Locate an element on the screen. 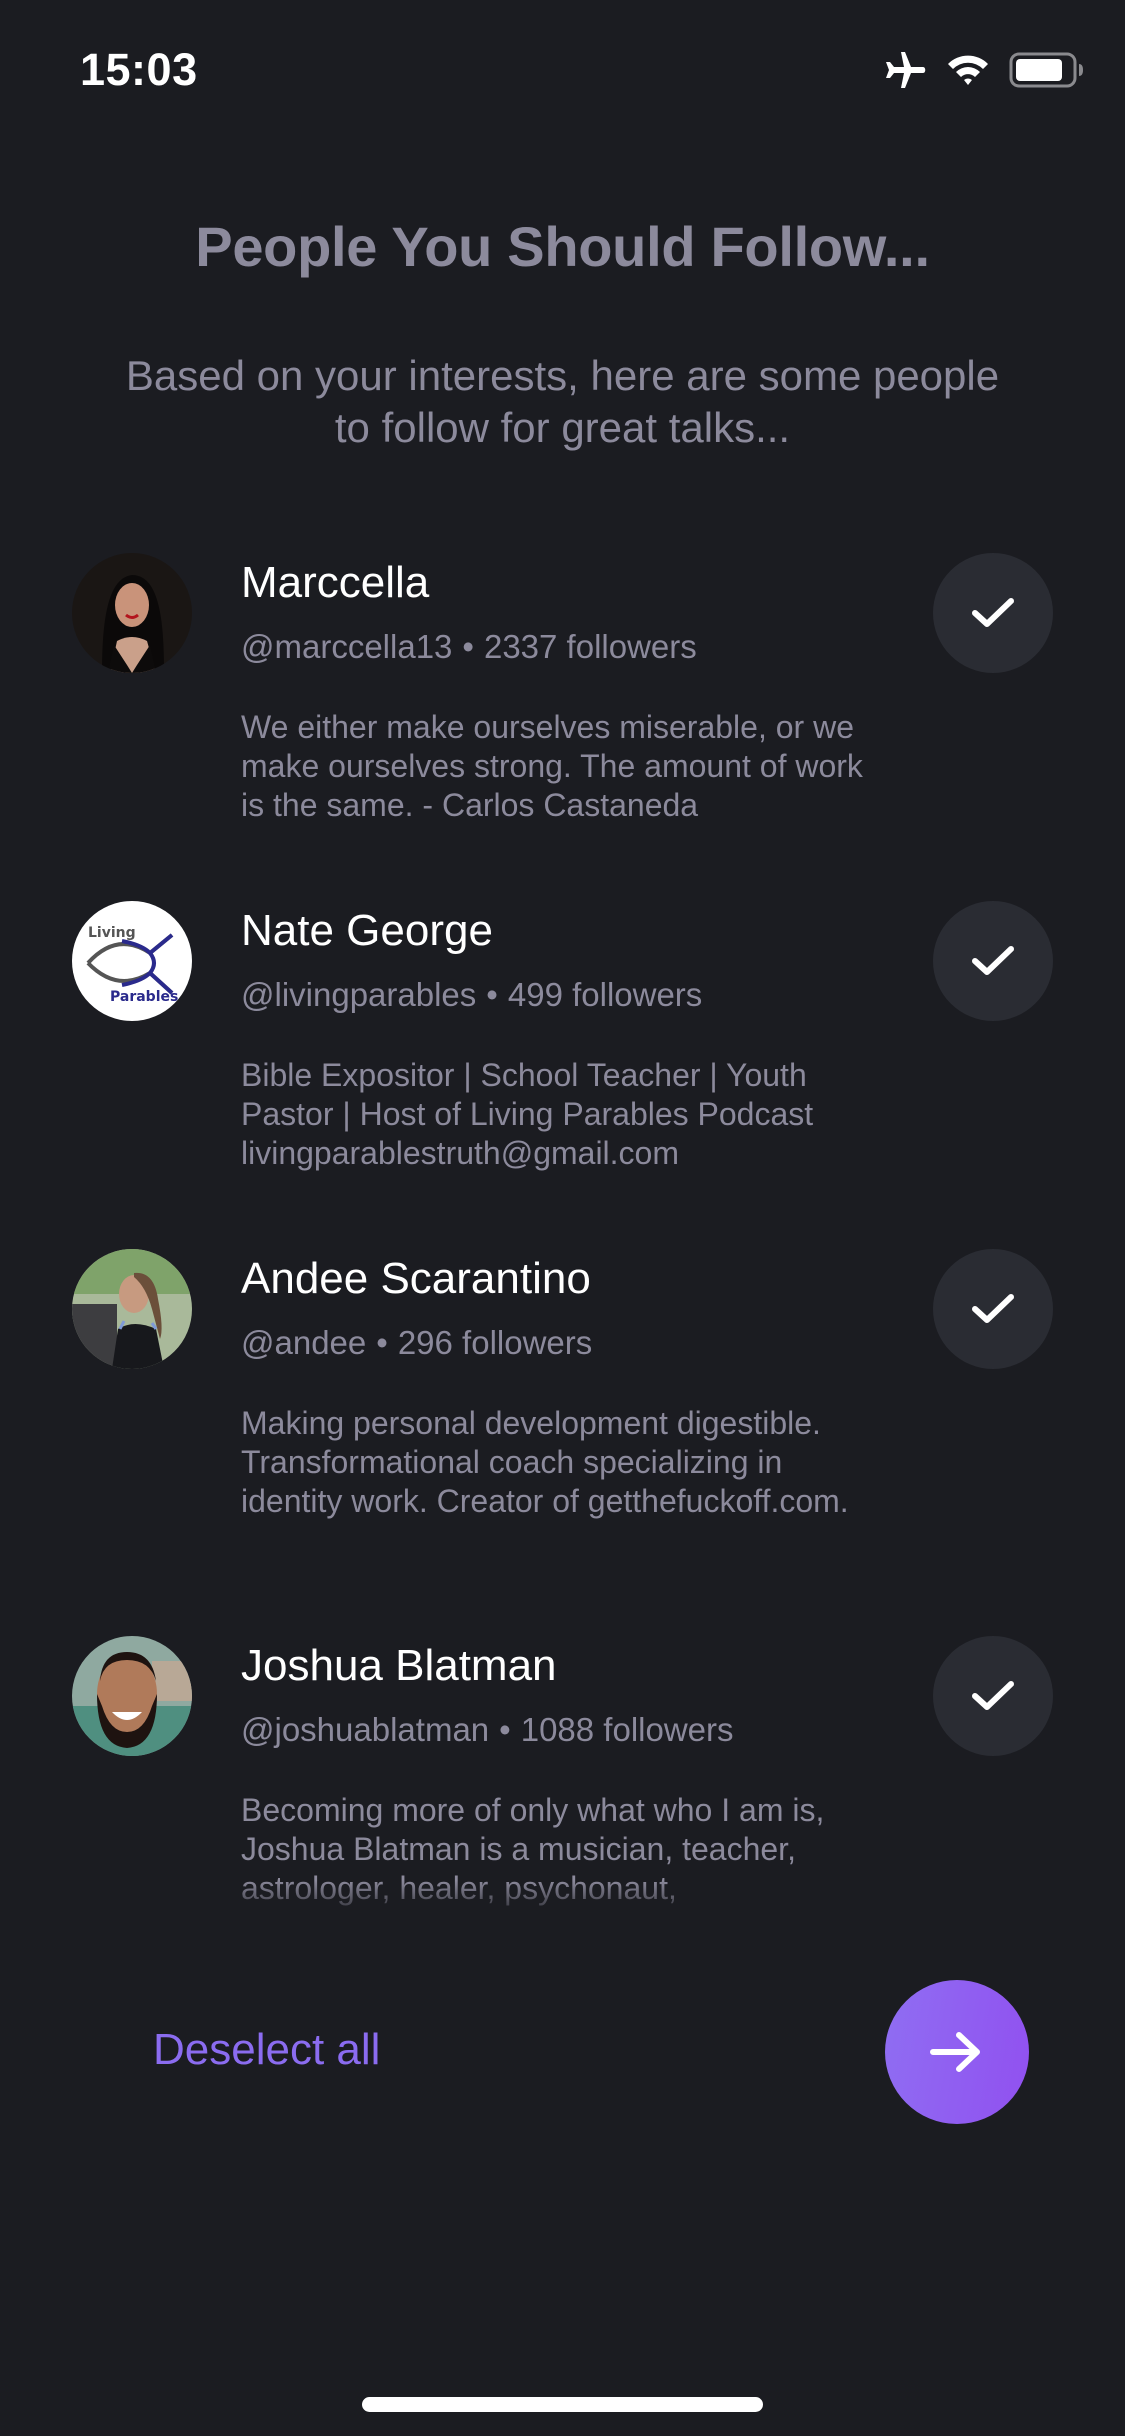 The image size is (1125, 2436). follower-count: 499 followers is located at coordinates (605, 994).